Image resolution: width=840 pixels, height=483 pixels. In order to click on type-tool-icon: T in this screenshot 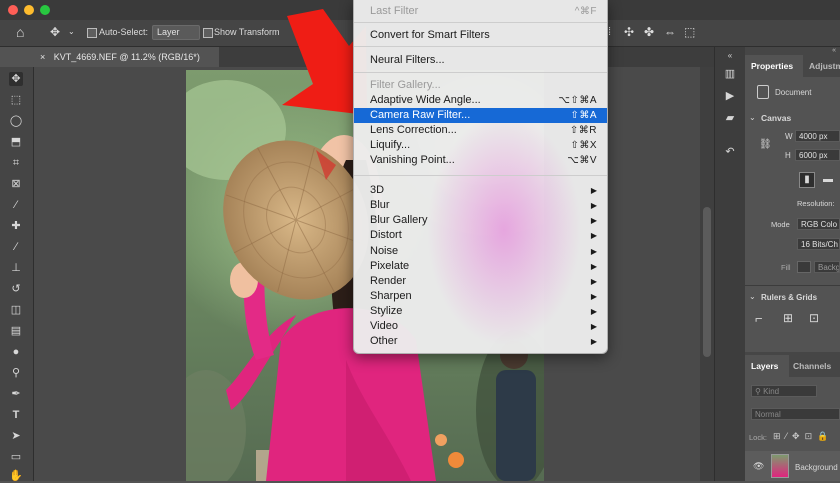, I will do `click(16, 415)`.